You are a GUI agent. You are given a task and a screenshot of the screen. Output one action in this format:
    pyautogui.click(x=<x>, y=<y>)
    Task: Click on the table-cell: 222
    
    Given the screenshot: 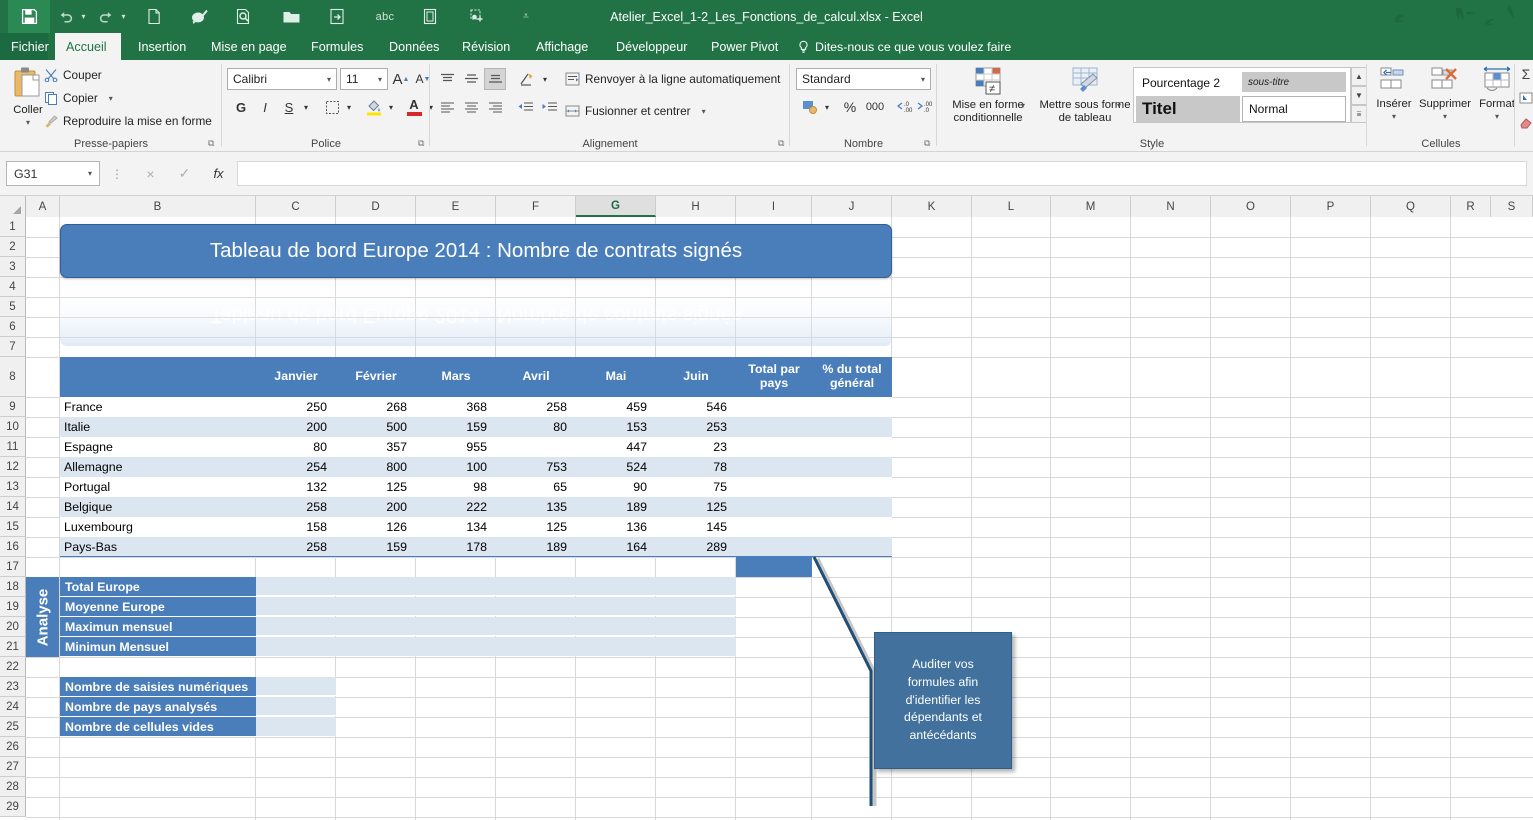 What is the action you would take?
    pyautogui.click(x=456, y=507)
    